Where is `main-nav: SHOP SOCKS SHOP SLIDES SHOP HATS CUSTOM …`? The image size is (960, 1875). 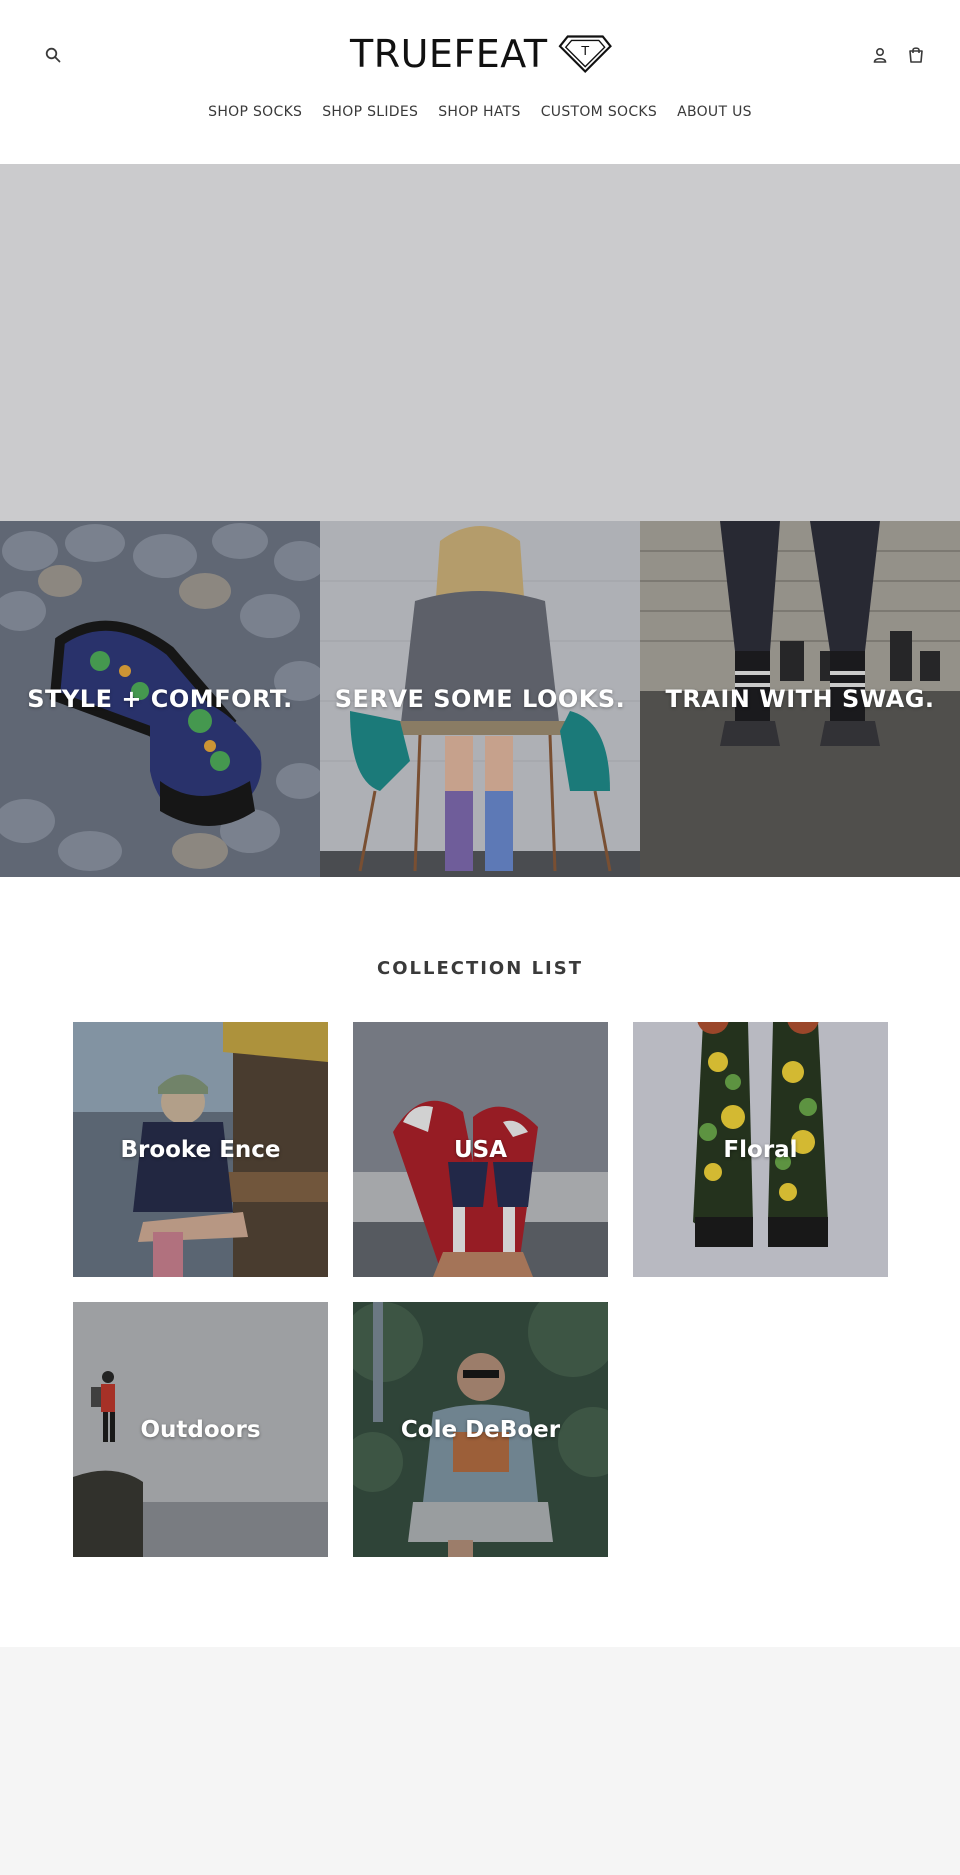 main-nav: SHOP SOCKS SHOP SLIDES SHOP HATS CUSTOM … is located at coordinates (480, 112).